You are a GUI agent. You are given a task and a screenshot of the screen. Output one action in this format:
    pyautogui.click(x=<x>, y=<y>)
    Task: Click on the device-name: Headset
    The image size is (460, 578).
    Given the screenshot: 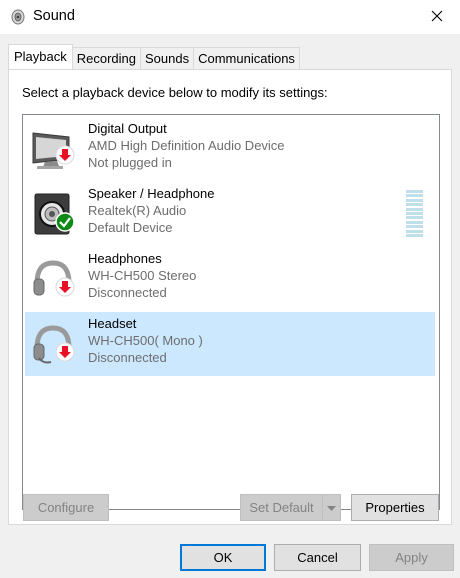 What is the action you would take?
    pyautogui.click(x=112, y=323)
    